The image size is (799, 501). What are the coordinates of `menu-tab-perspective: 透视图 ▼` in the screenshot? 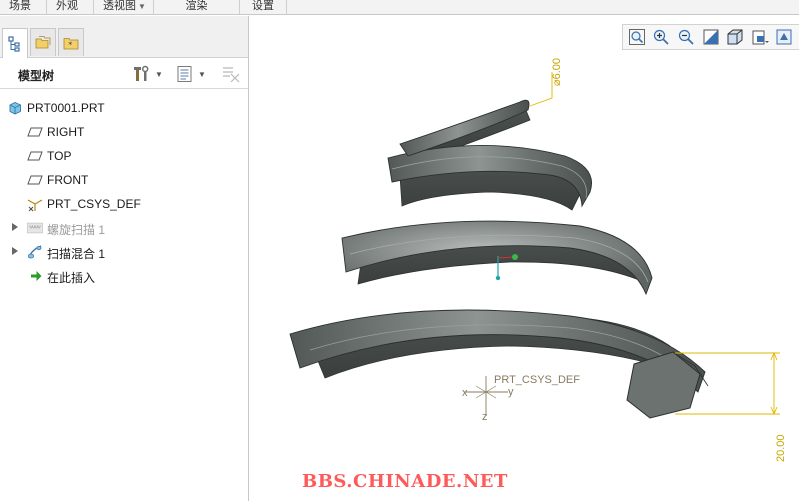 It's located at (124, 7).